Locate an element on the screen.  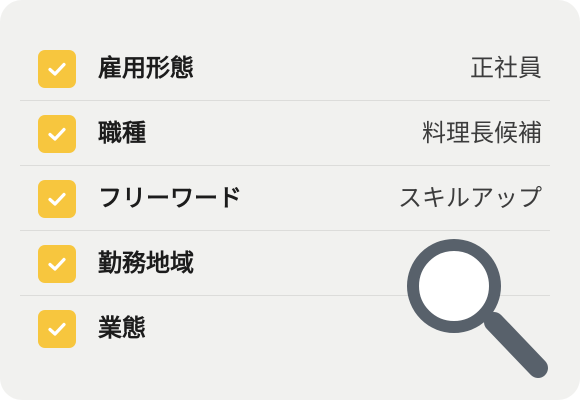
filter-row-employment-type: 雇用形態 正社員 is located at coordinates (285, 68).